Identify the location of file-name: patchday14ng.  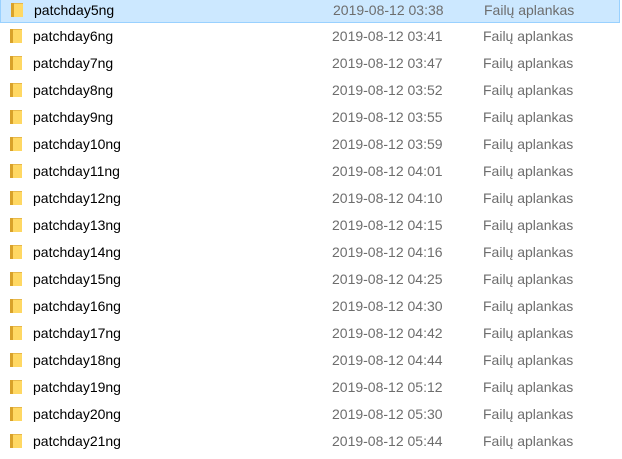
(77, 252).